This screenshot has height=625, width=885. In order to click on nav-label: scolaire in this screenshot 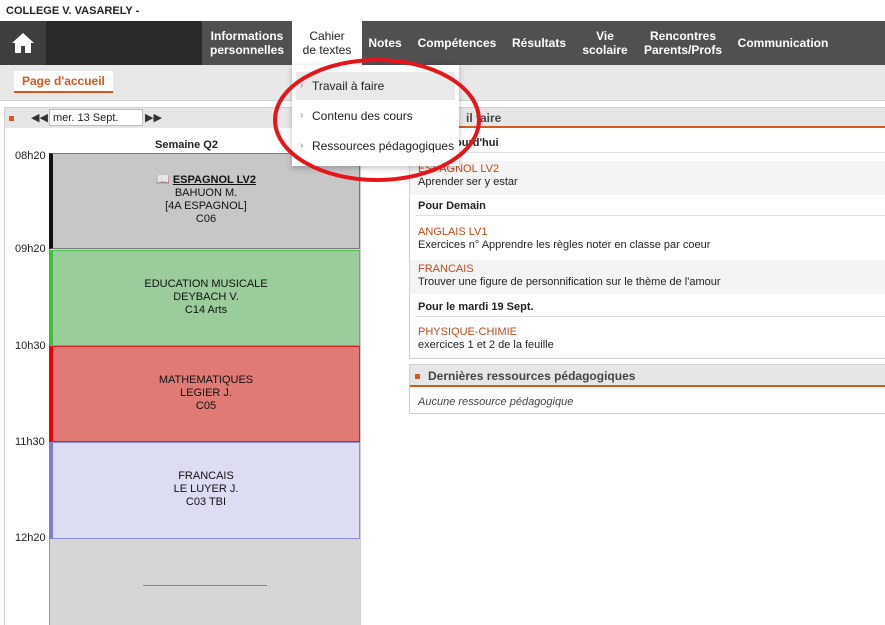, I will do `click(605, 50)`.